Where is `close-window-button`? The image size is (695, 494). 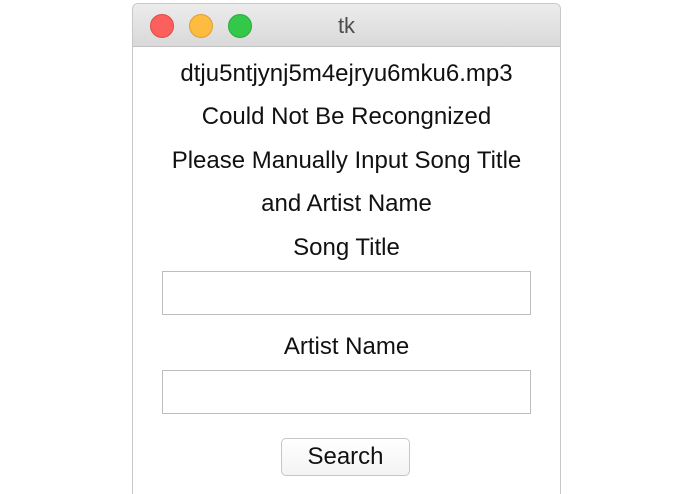 close-window-button is located at coordinates (162, 26).